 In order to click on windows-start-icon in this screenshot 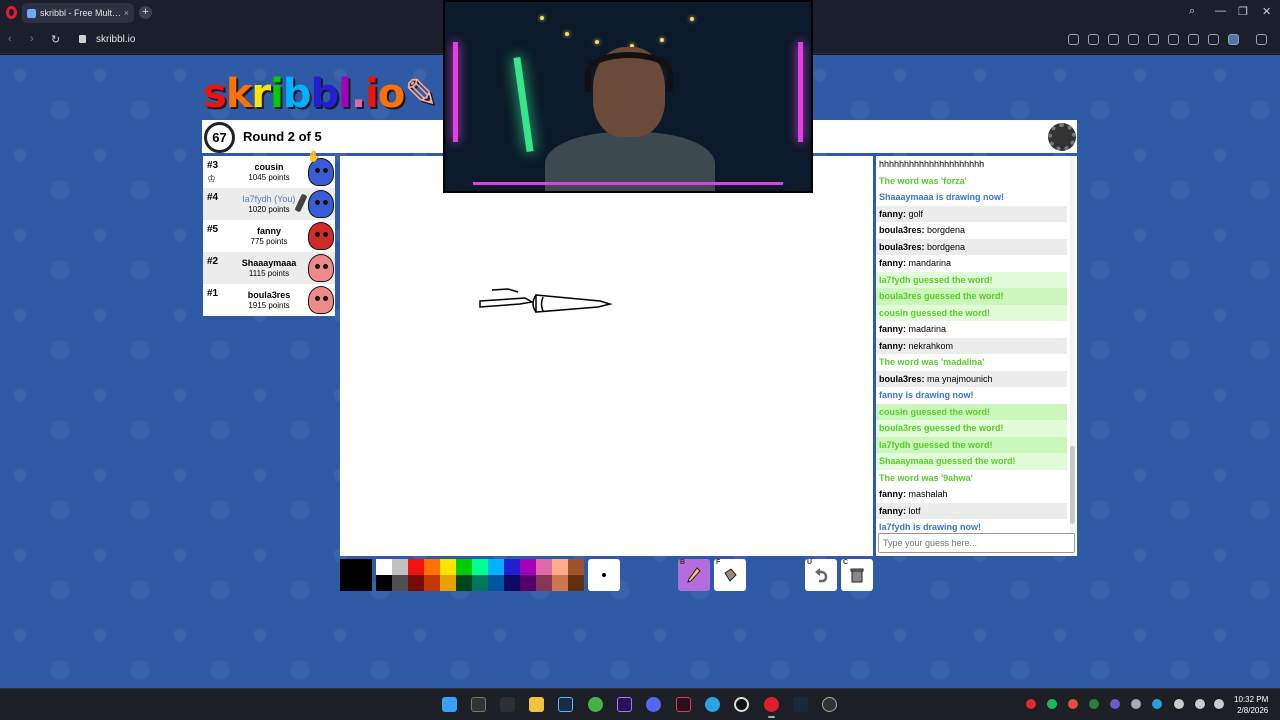, I will do `click(449, 704)`.